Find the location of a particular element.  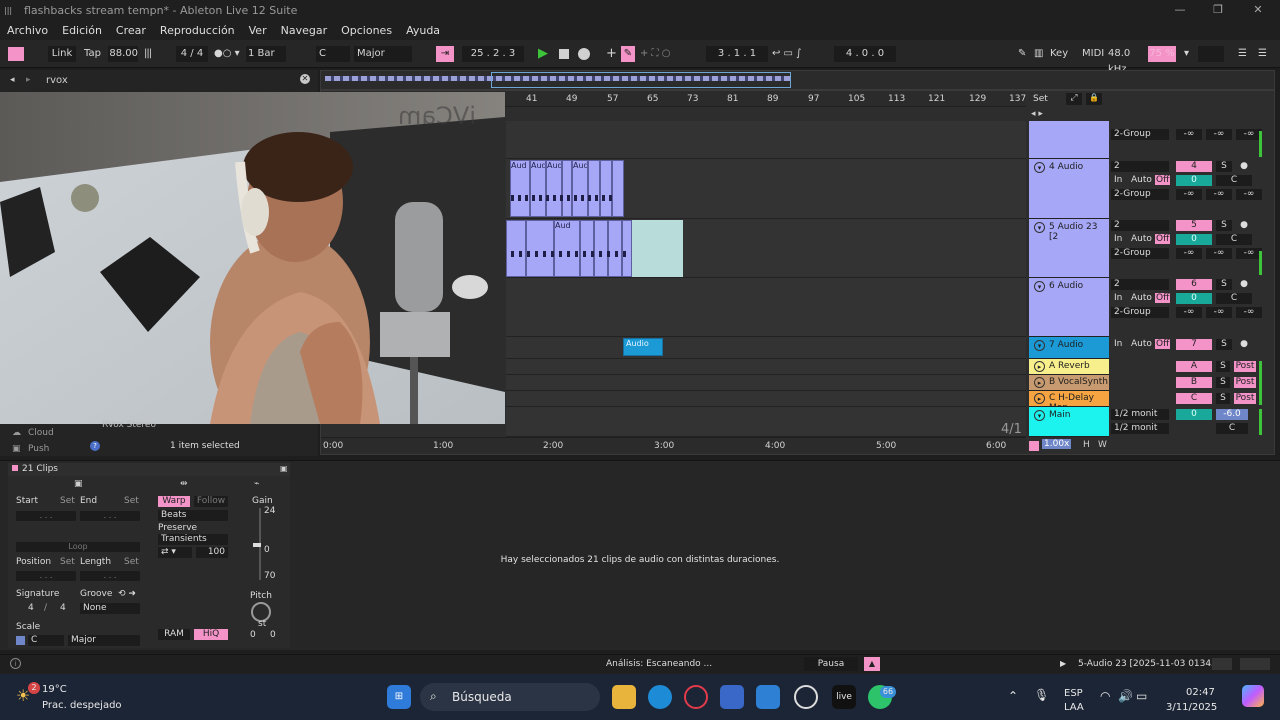

windows-start-icon: ⊞ is located at coordinates (399, 697).